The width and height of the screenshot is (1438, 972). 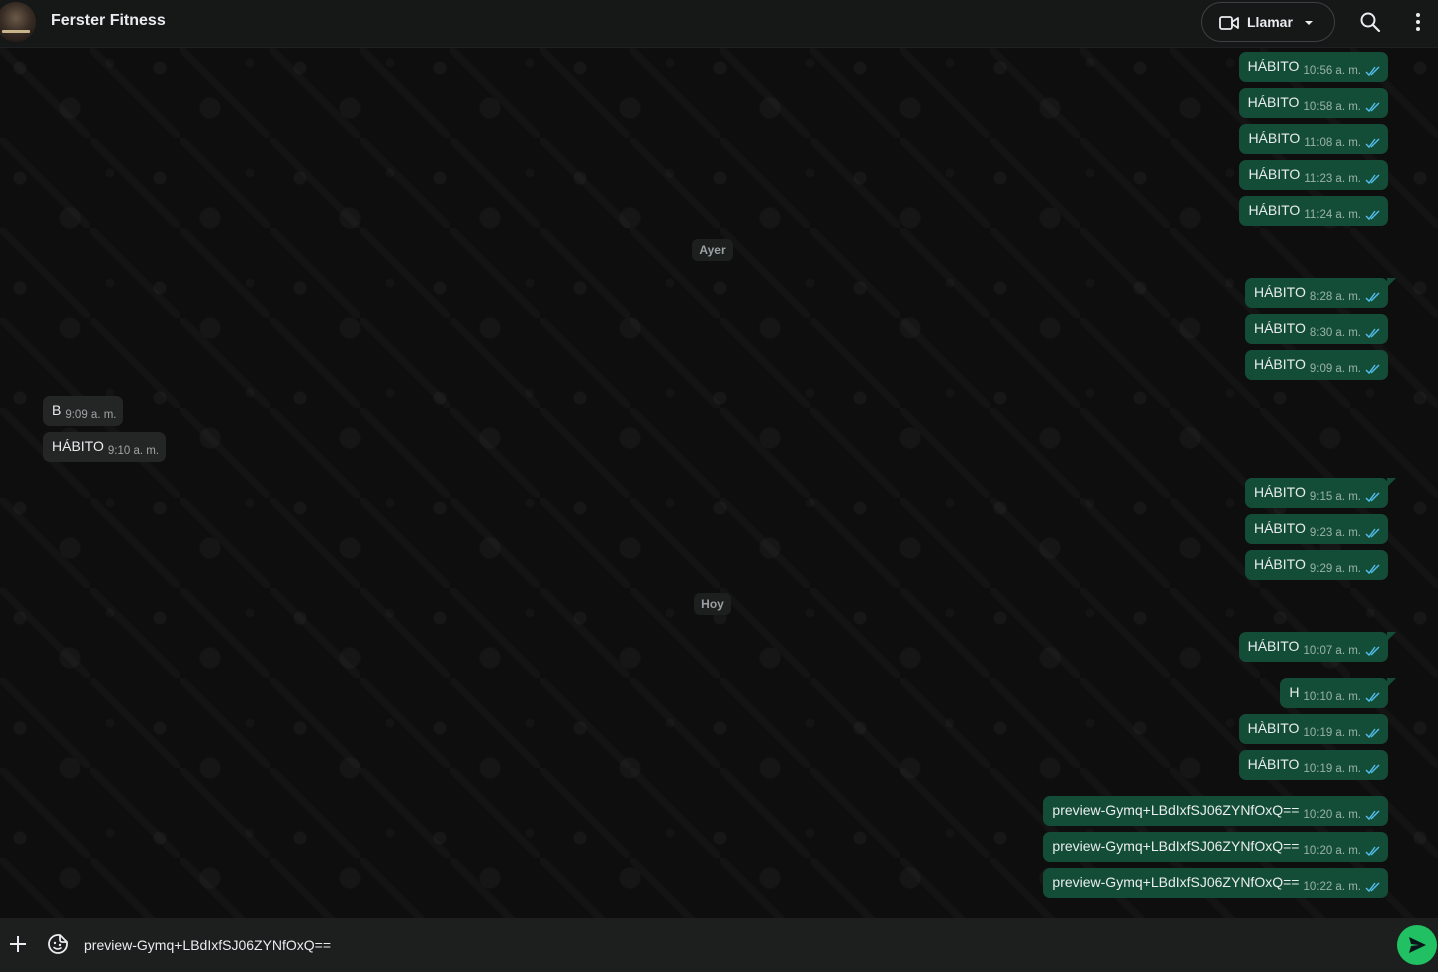 I want to click on composer-bar, so click(x=719, y=945).